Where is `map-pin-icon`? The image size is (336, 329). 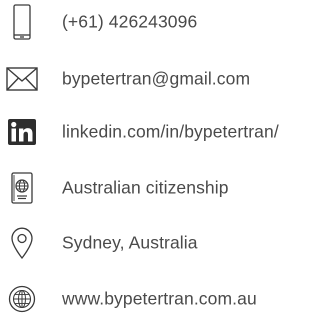 map-pin-icon is located at coordinates (22, 243).